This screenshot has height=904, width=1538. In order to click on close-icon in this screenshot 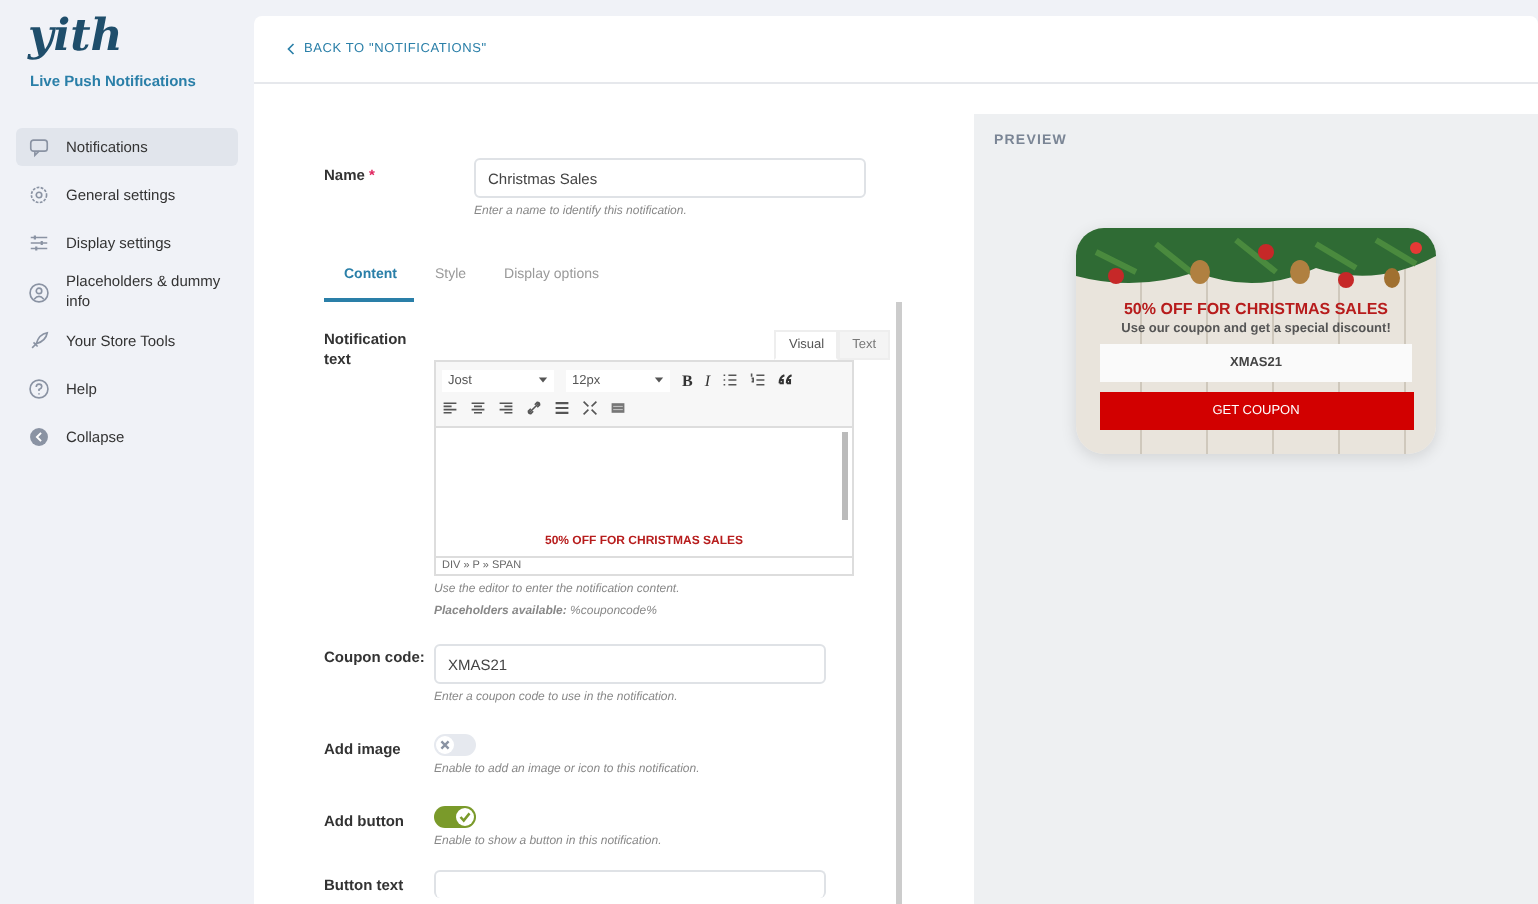, I will do `click(445, 745)`.